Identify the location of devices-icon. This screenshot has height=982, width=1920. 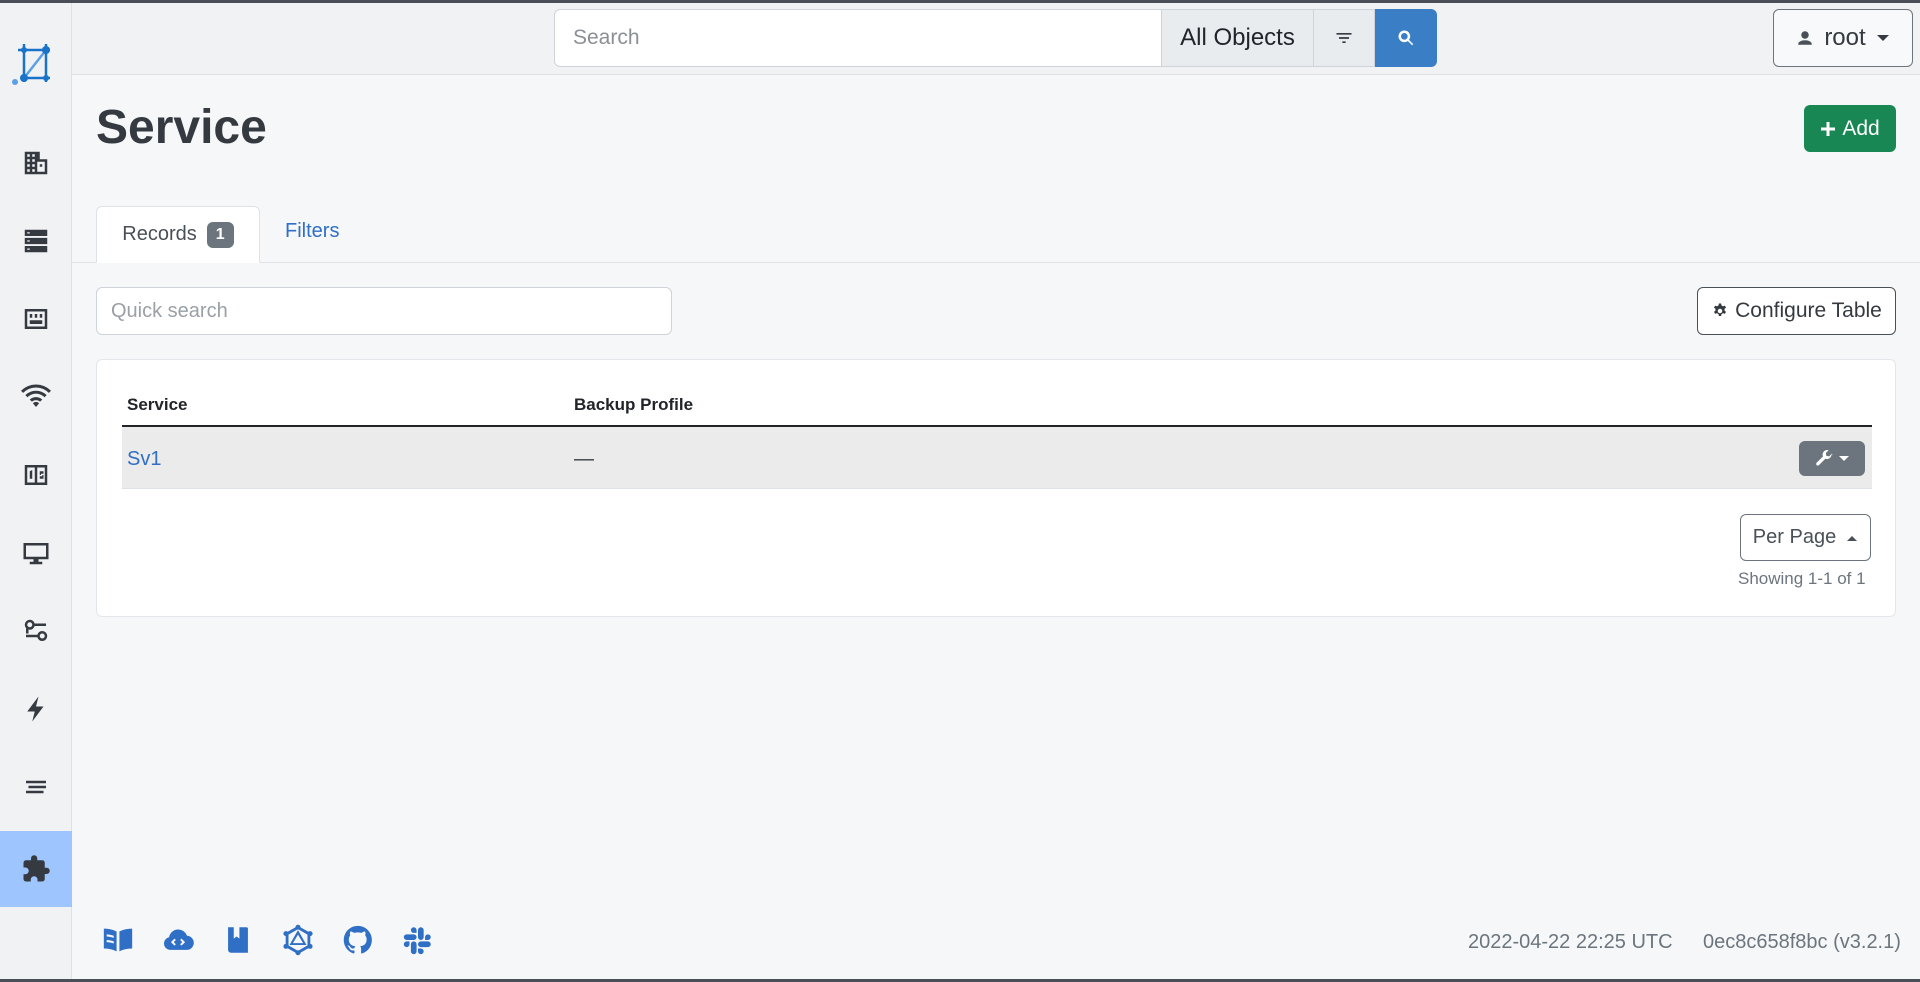
(36, 241).